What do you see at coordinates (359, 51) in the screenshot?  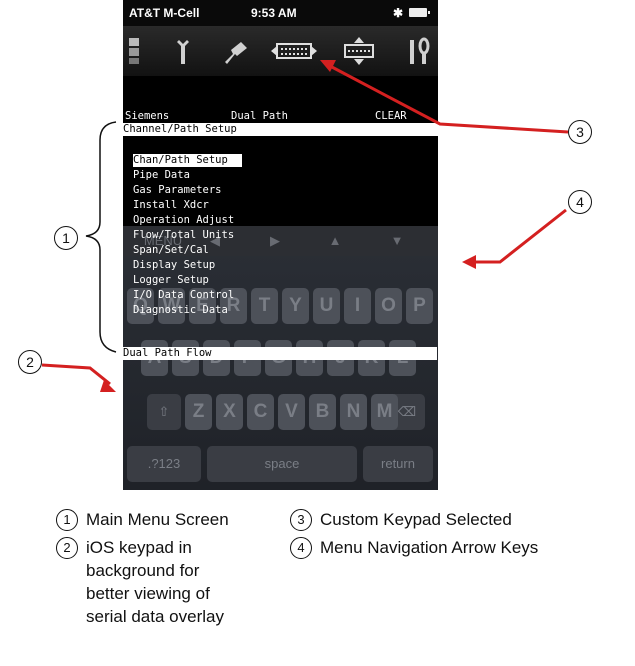 I see `move-keypad-icon` at bounding box center [359, 51].